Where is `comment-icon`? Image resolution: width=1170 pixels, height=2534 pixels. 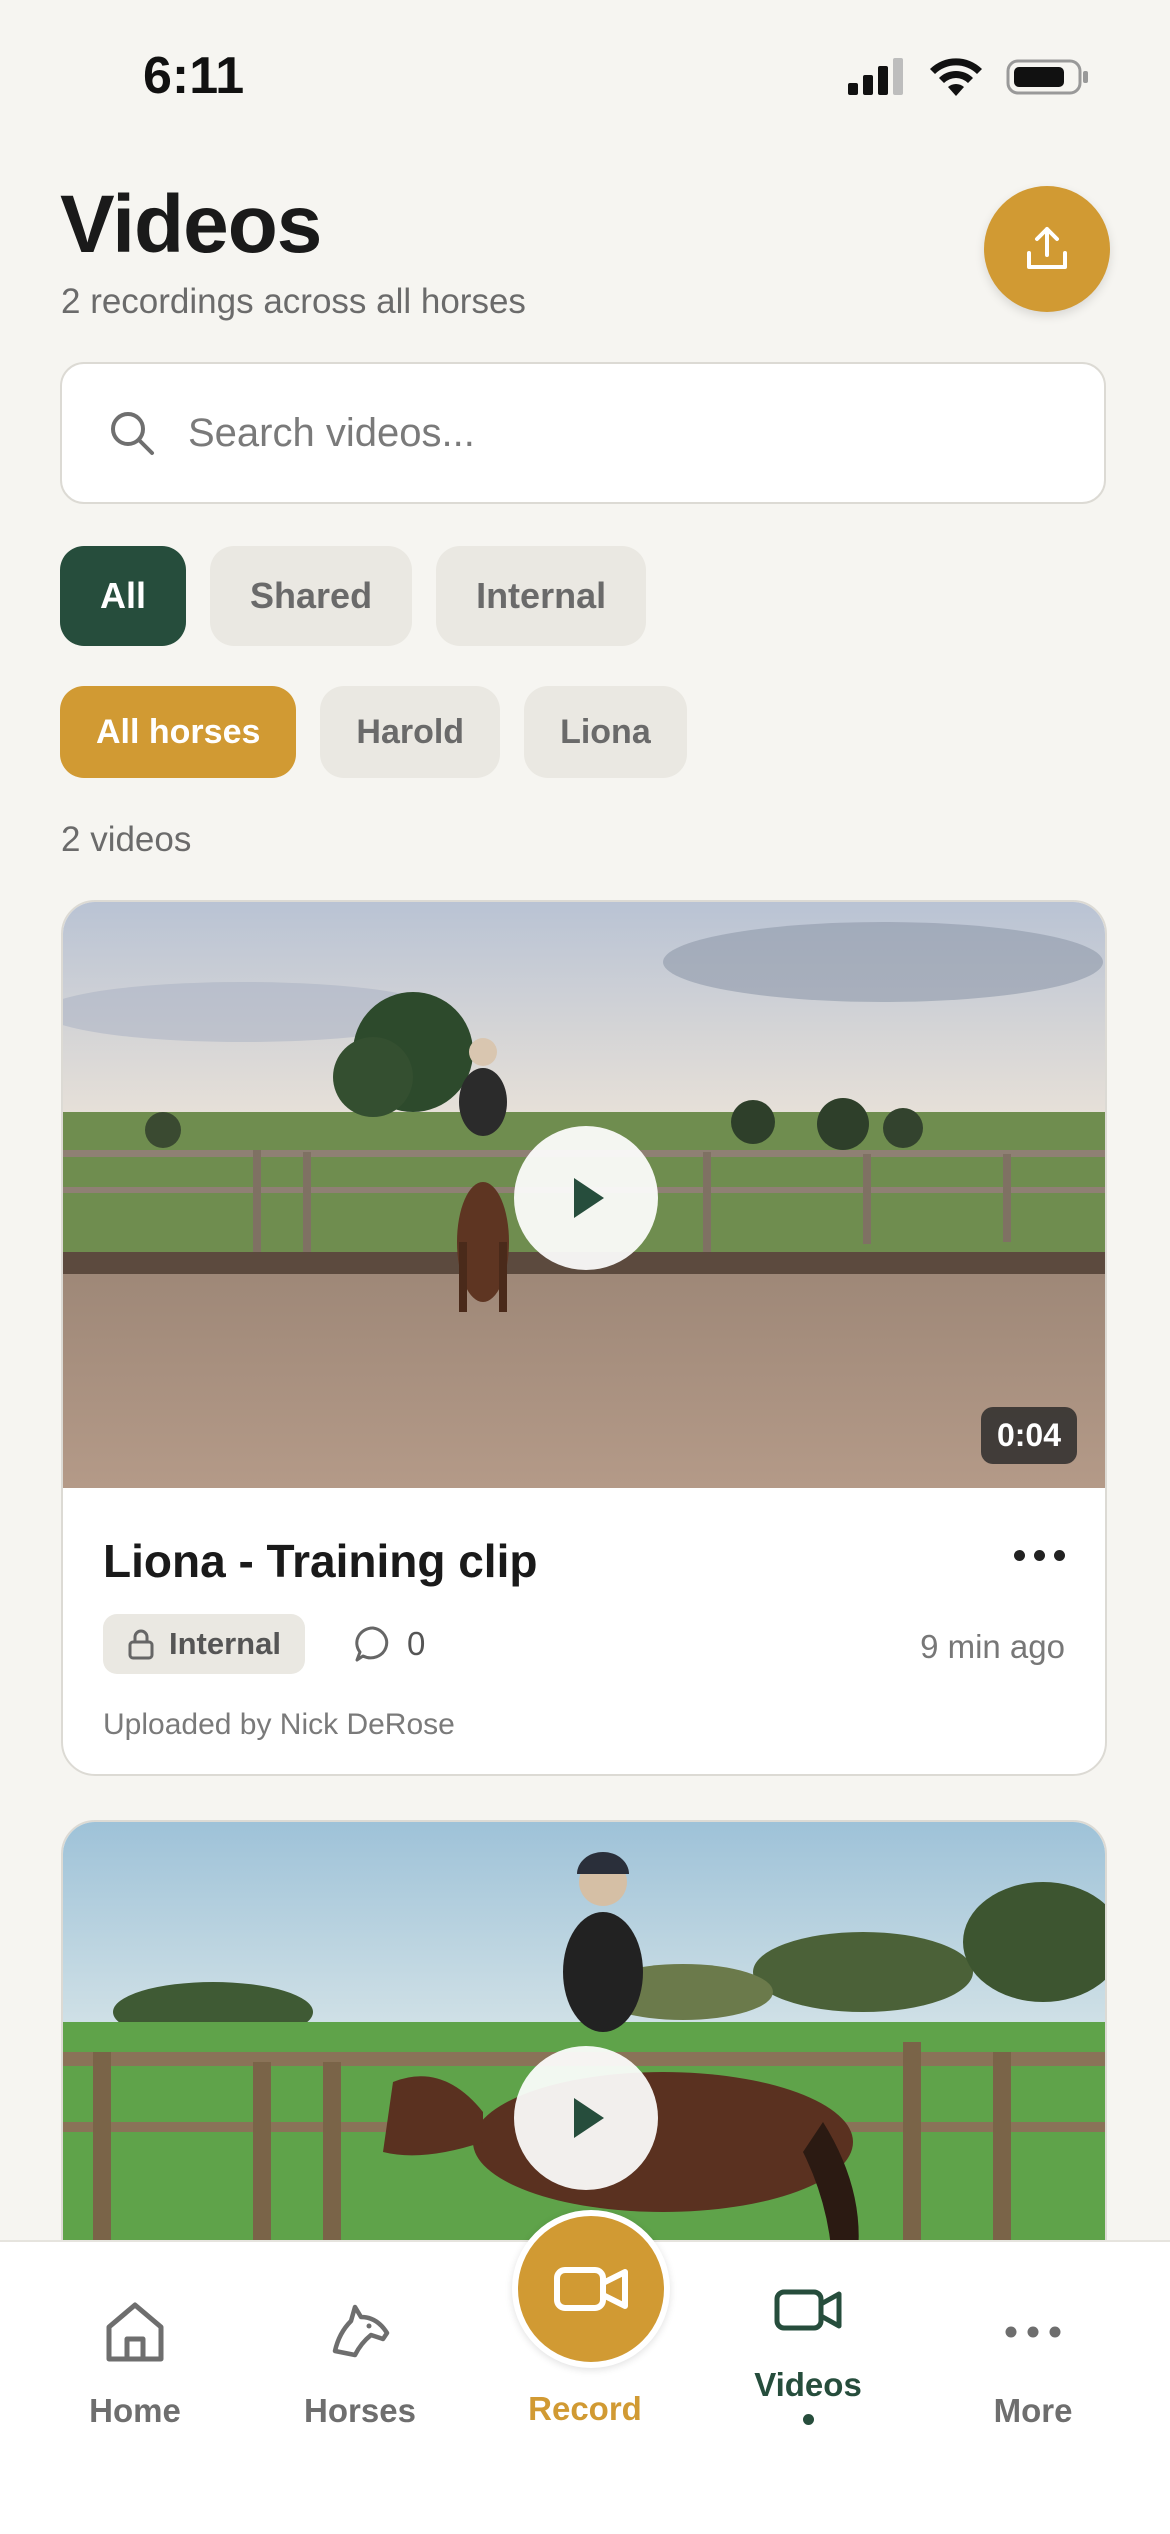 comment-icon is located at coordinates (372, 1644).